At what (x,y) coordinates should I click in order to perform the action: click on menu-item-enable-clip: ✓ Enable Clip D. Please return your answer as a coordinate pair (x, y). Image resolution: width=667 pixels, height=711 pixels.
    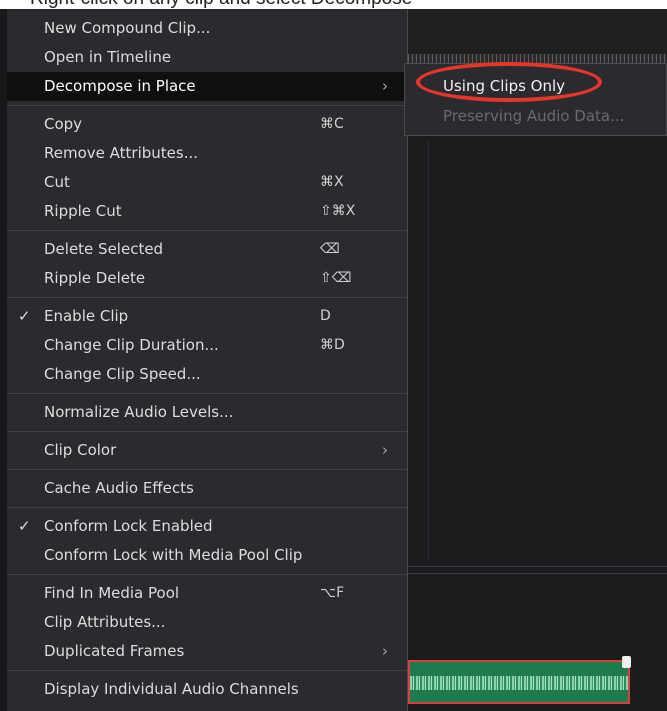
    Looking at the image, I should click on (207, 316).